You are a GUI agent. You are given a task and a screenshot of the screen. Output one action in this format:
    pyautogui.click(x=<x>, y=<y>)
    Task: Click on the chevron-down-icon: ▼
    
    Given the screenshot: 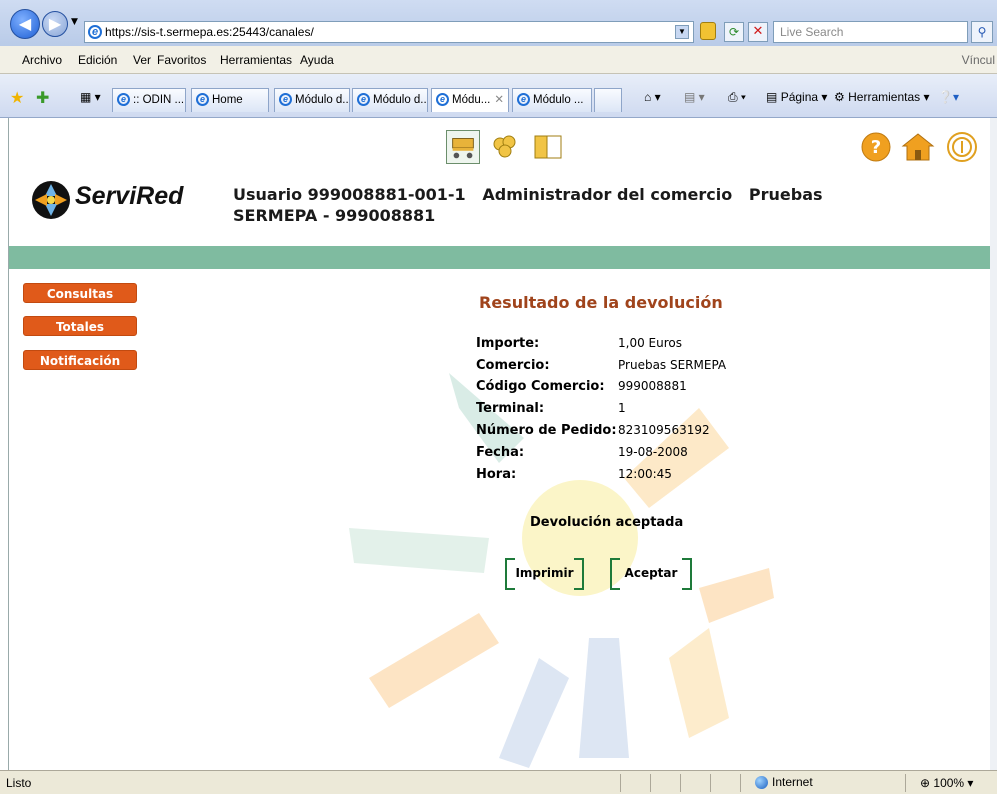 What is the action you would take?
    pyautogui.click(x=682, y=32)
    